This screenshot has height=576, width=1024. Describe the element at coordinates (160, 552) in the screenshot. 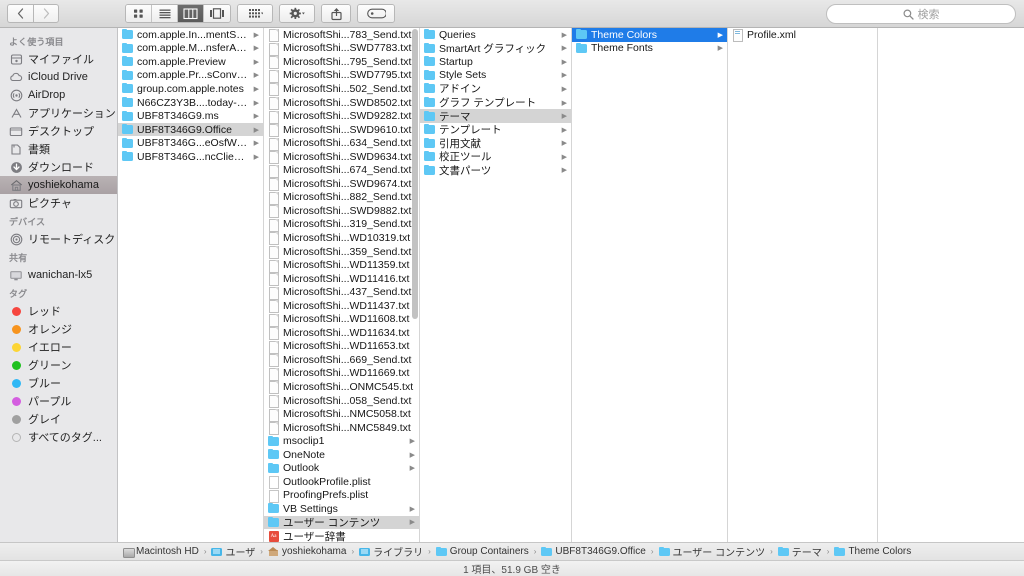

I see `breadcrumb-item: Macintosh HD` at that location.